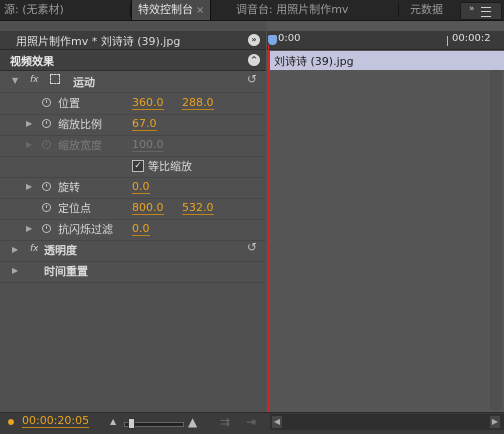  I want to click on panel-menu-icon, so click(486, 12).